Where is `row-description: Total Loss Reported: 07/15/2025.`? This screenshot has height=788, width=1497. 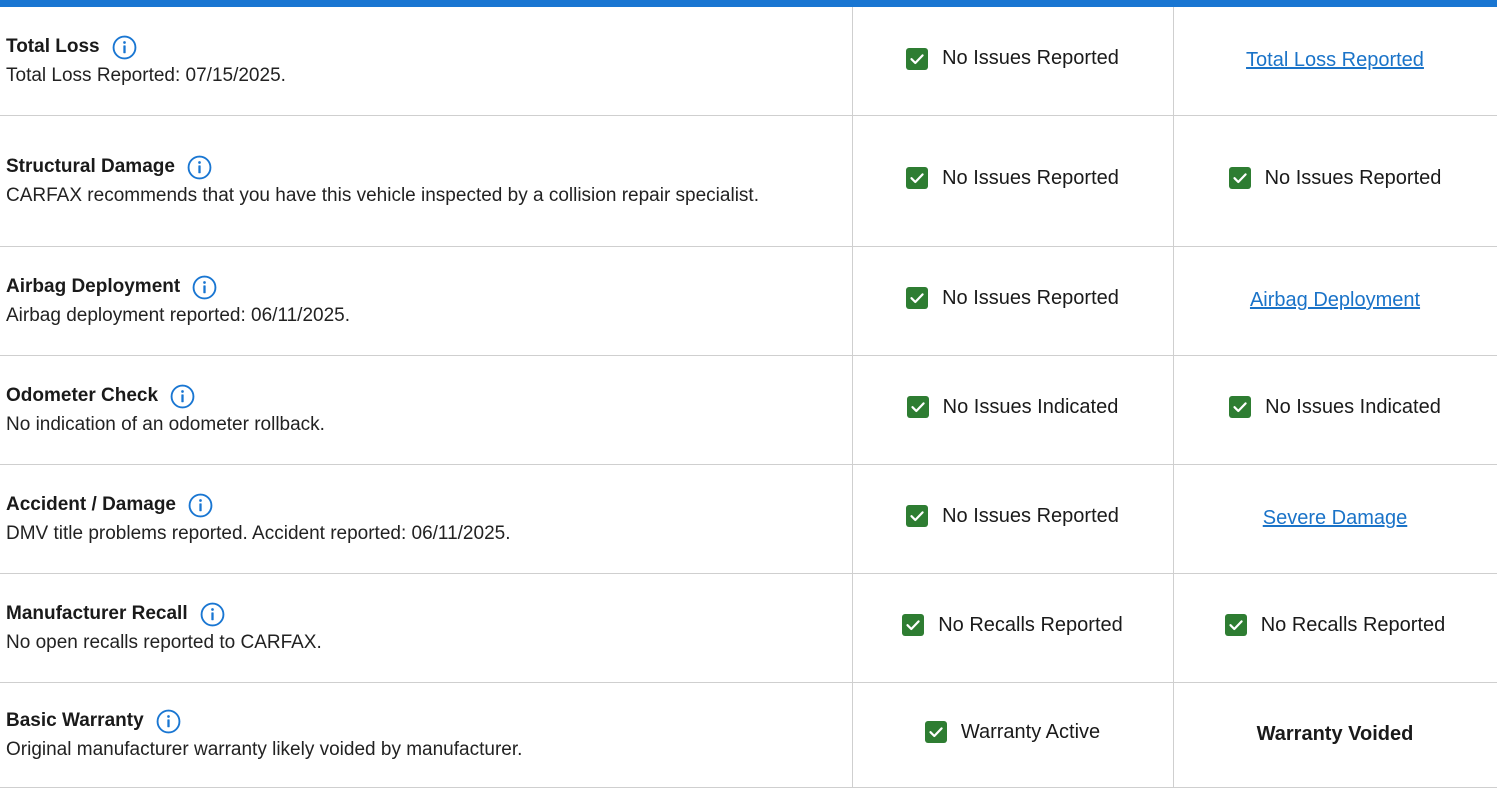
row-description: Total Loss Reported: 07/15/2025. is located at coordinates (146, 75).